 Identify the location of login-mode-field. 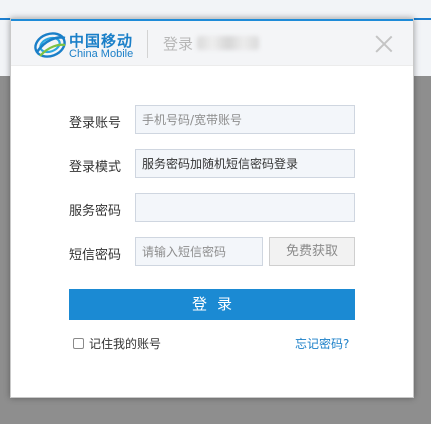
(245, 163).